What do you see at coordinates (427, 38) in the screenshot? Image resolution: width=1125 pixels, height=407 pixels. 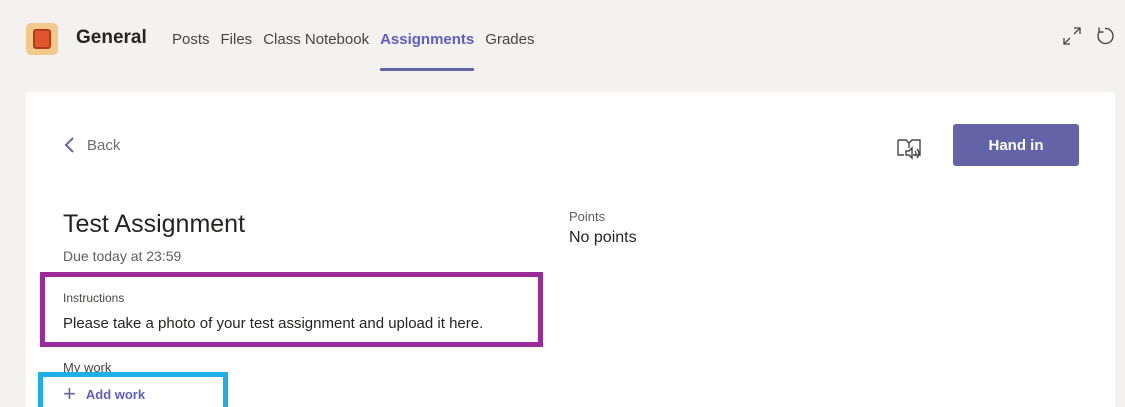 I see `tab-assignments: Assignments` at bounding box center [427, 38].